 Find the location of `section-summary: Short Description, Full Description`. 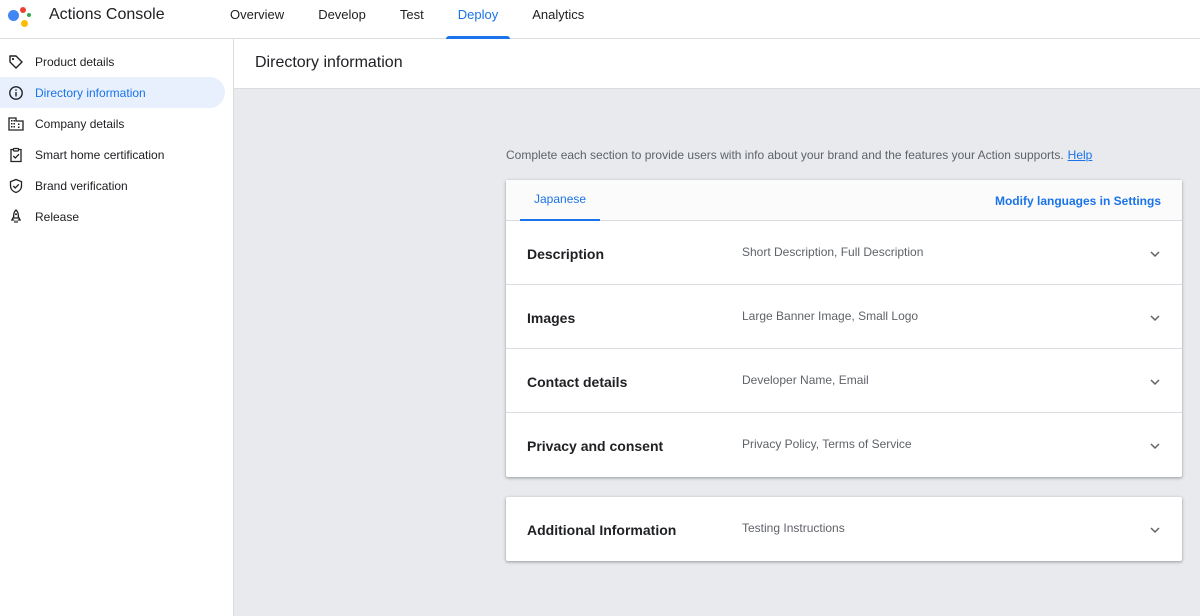

section-summary: Short Description, Full Description is located at coordinates (833, 252).